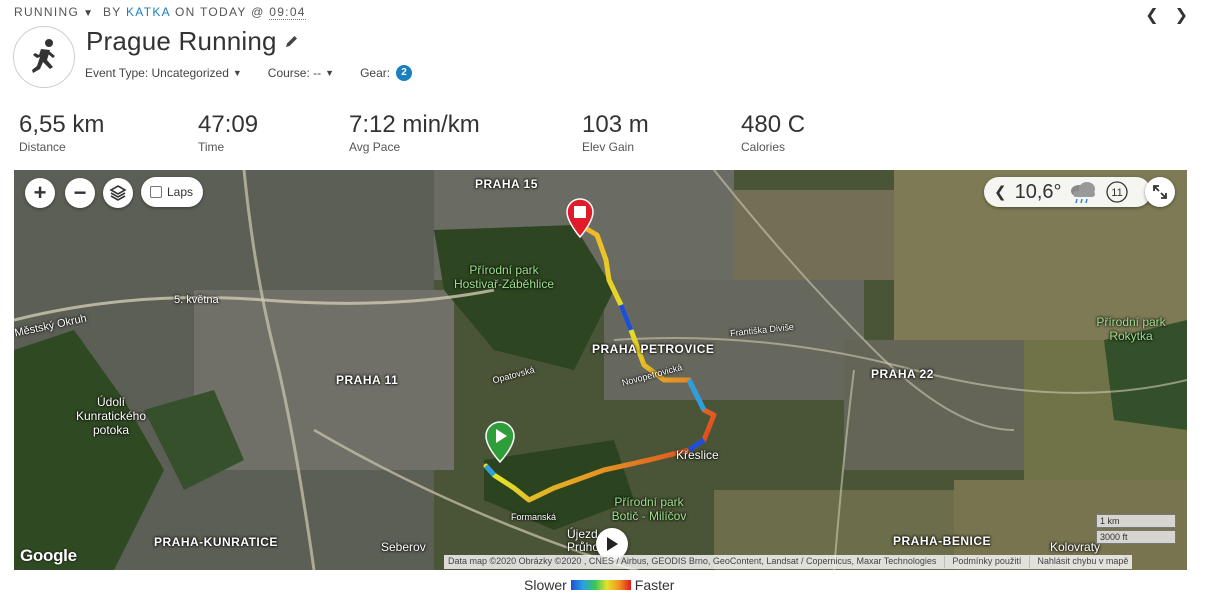 The image size is (1212, 606). Describe the element at coordinates (40, 193) in the screenshot. I see `zoom-in-button: +` at that location.